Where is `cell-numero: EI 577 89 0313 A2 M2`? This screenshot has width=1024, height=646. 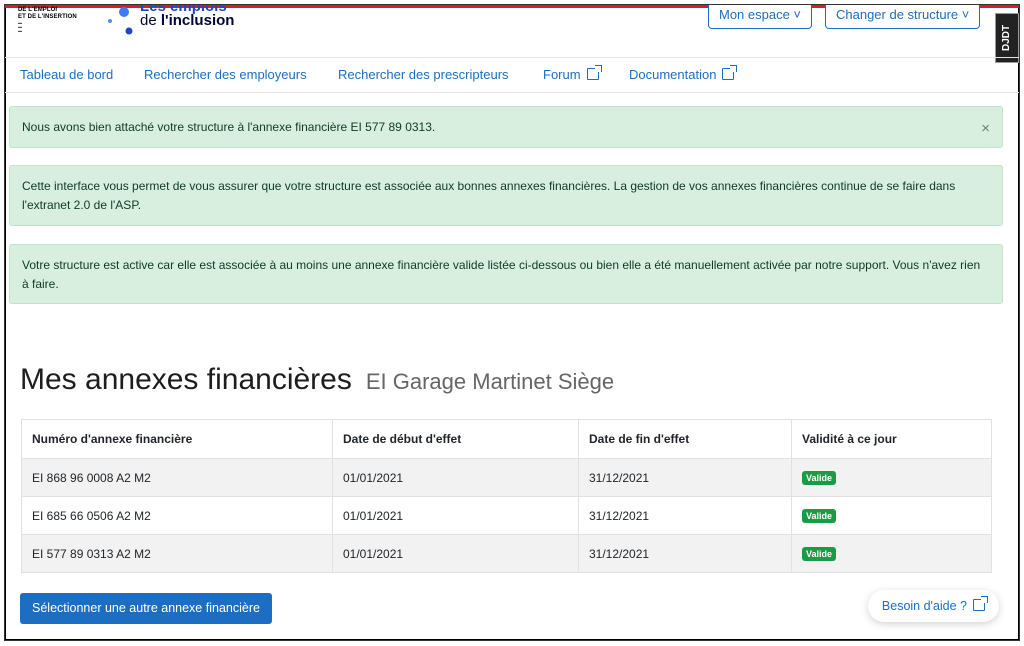
cell-numero: EI 577 89 0313 A2 M2 is located at coordinates (177, 553).